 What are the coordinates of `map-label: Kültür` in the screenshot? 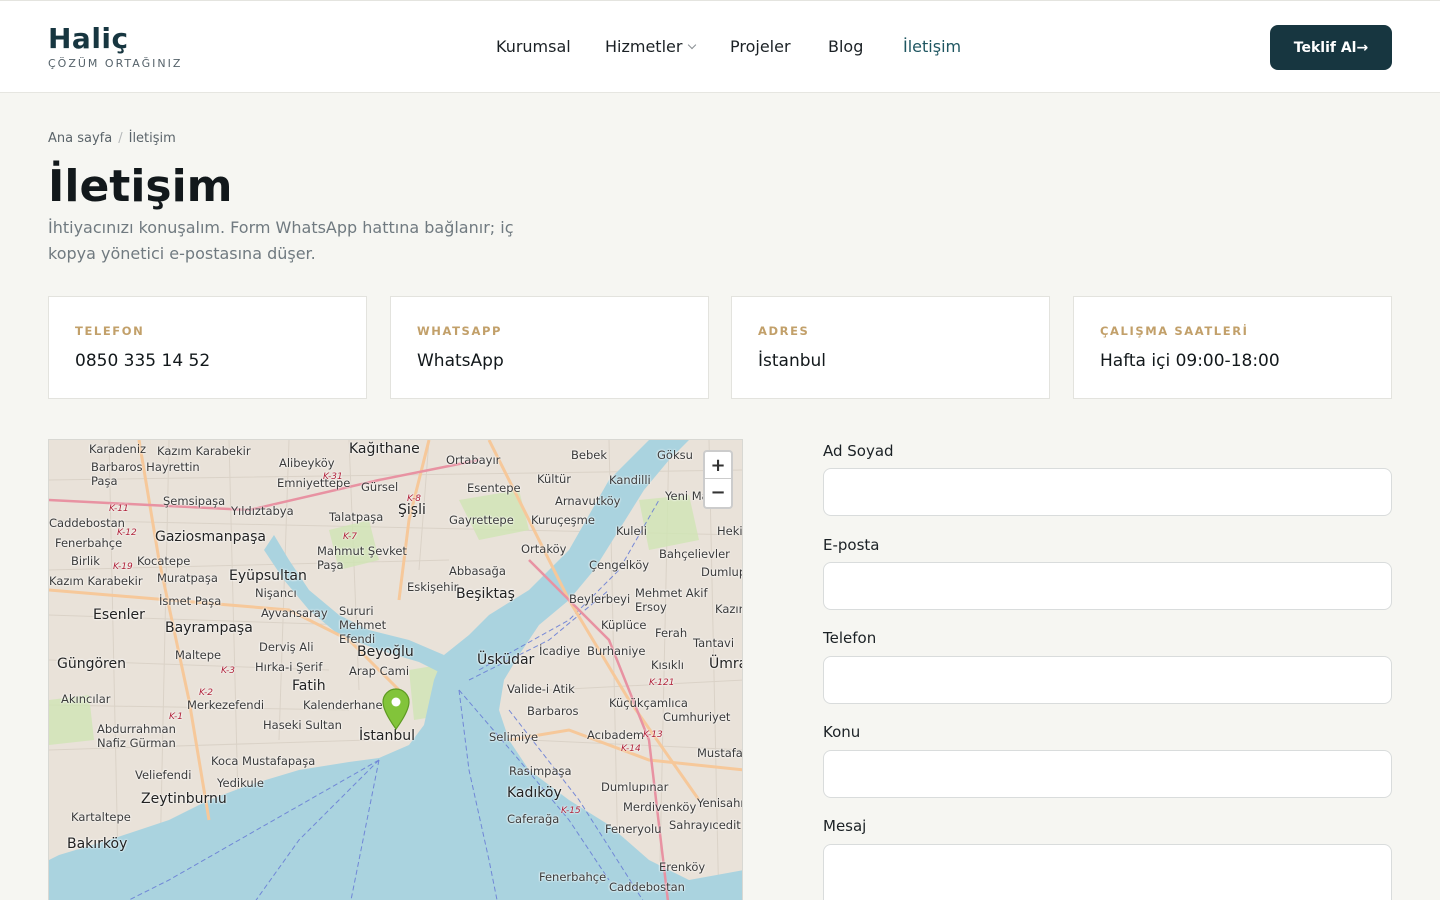 It's located at (554, 479).